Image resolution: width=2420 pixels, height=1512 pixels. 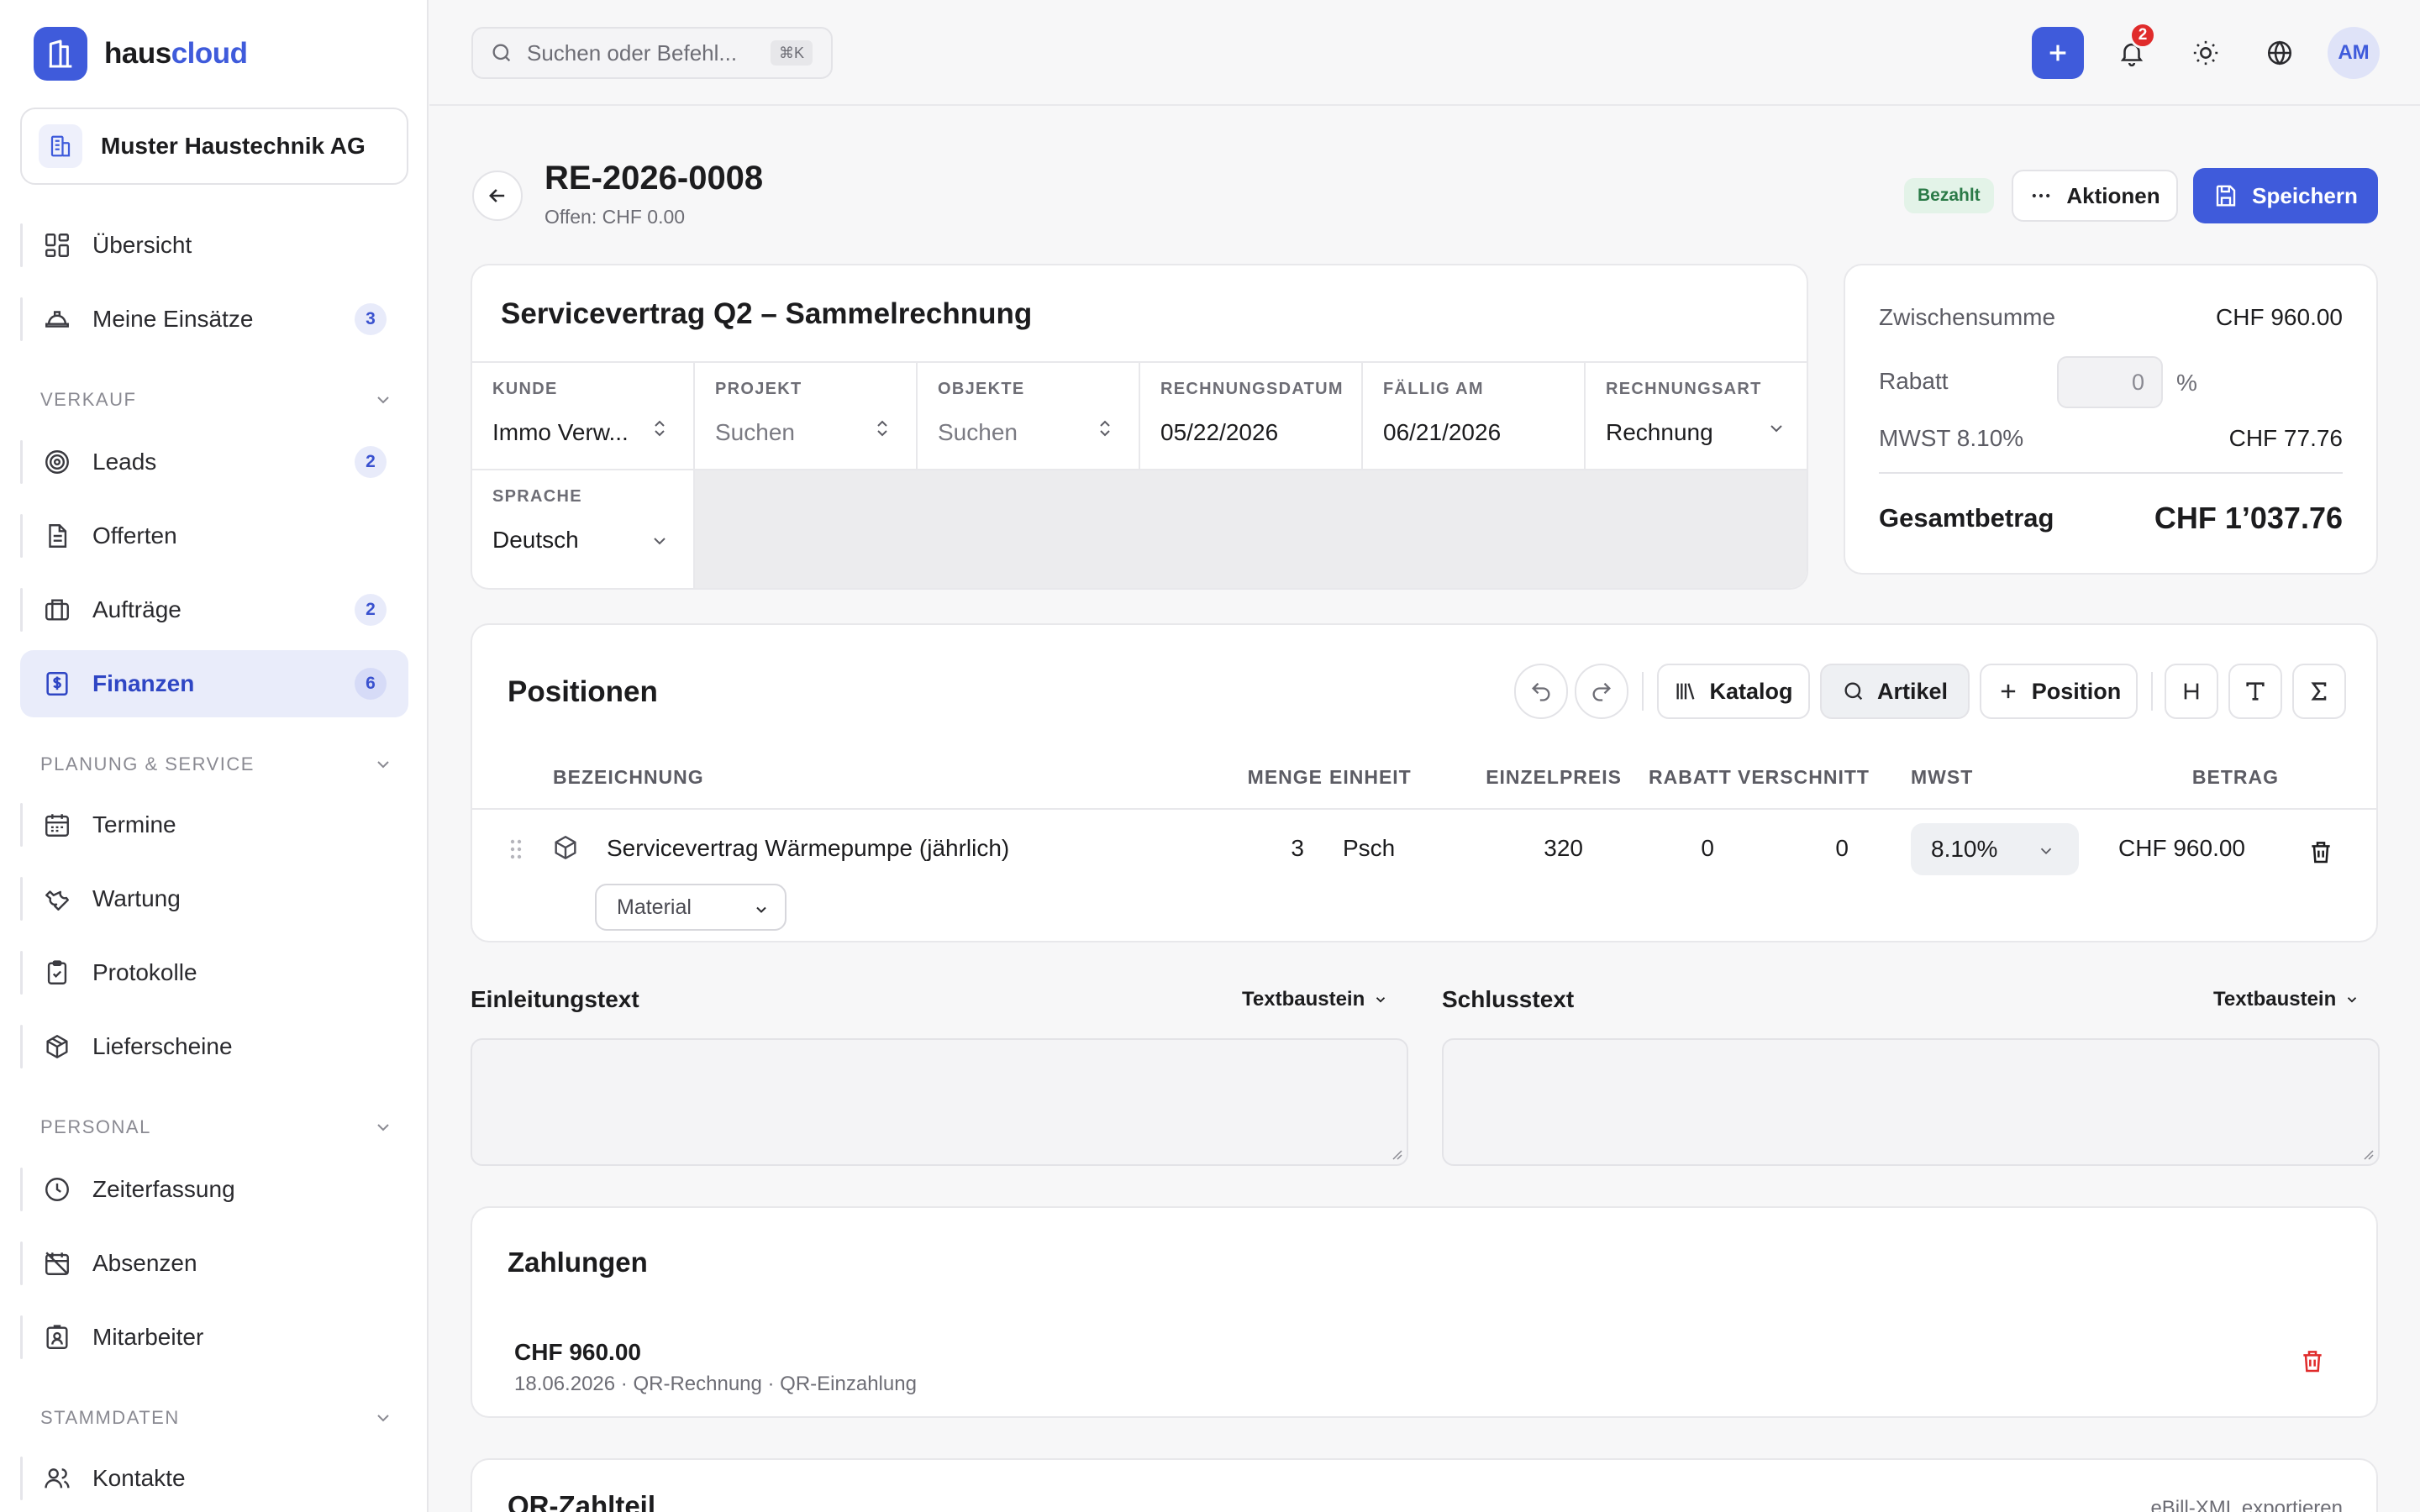 I want to click on position-type-select: Material, so click(x=690, y=907).